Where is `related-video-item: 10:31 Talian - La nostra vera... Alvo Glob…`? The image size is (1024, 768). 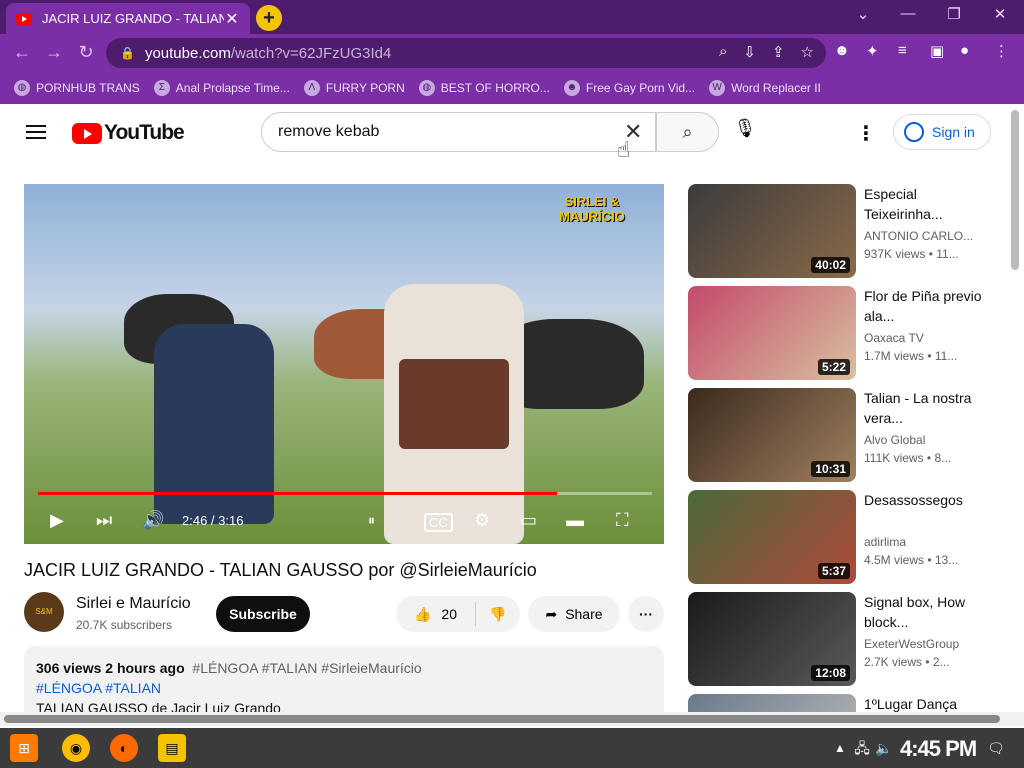 related-video-item: 10:31 Talian - La nostra vera... Alvo Glob… is located at coordinates (836, 435).